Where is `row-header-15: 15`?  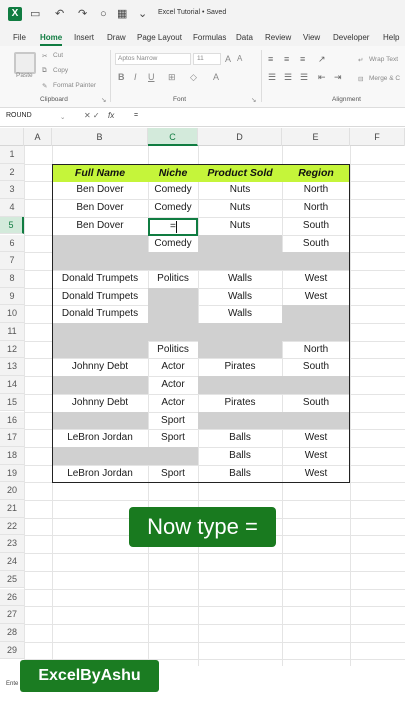 row-header-15: 15 is located at coordinates (12, 402).